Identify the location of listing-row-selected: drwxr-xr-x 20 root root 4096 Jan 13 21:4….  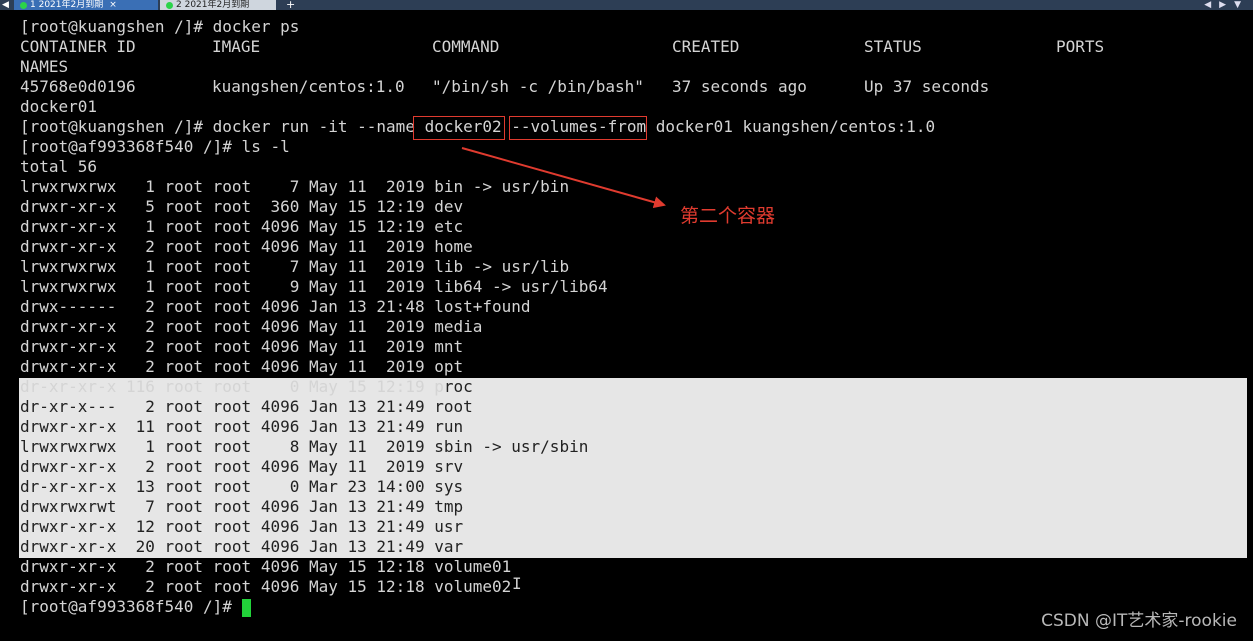
(242, 546).